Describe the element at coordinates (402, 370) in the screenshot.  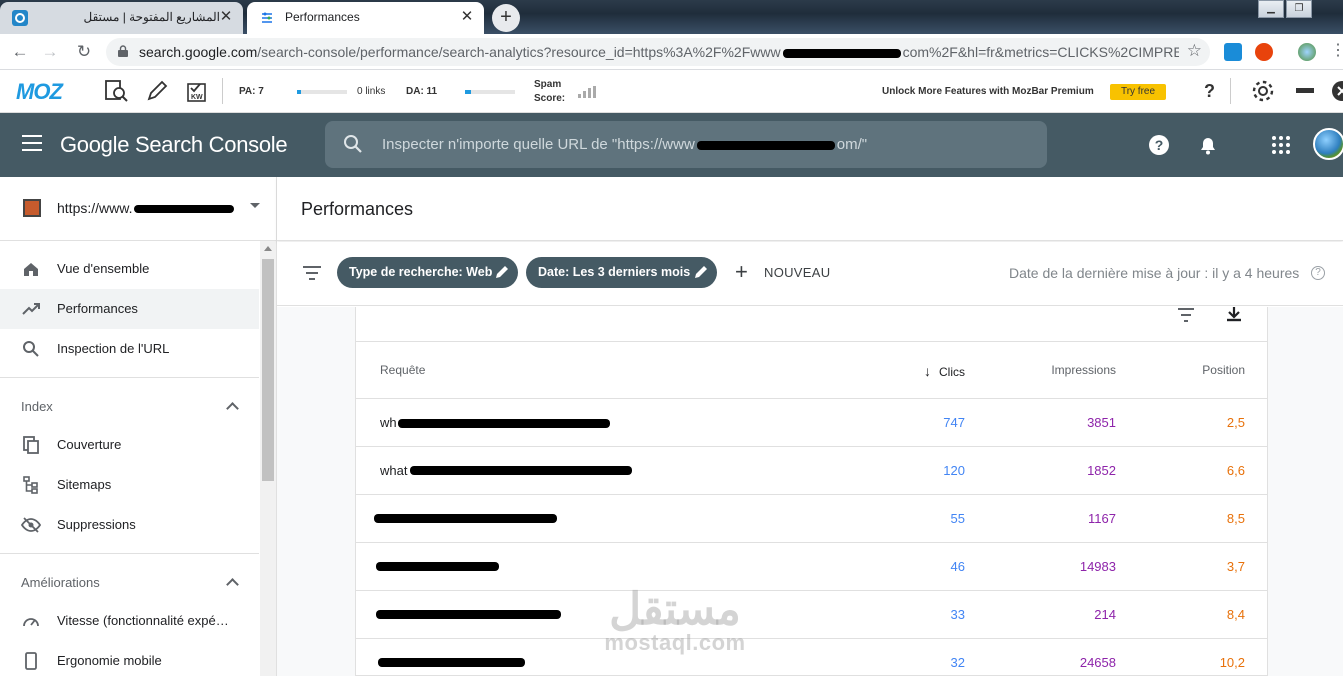
I see `column-header-query: Requête` at that location.